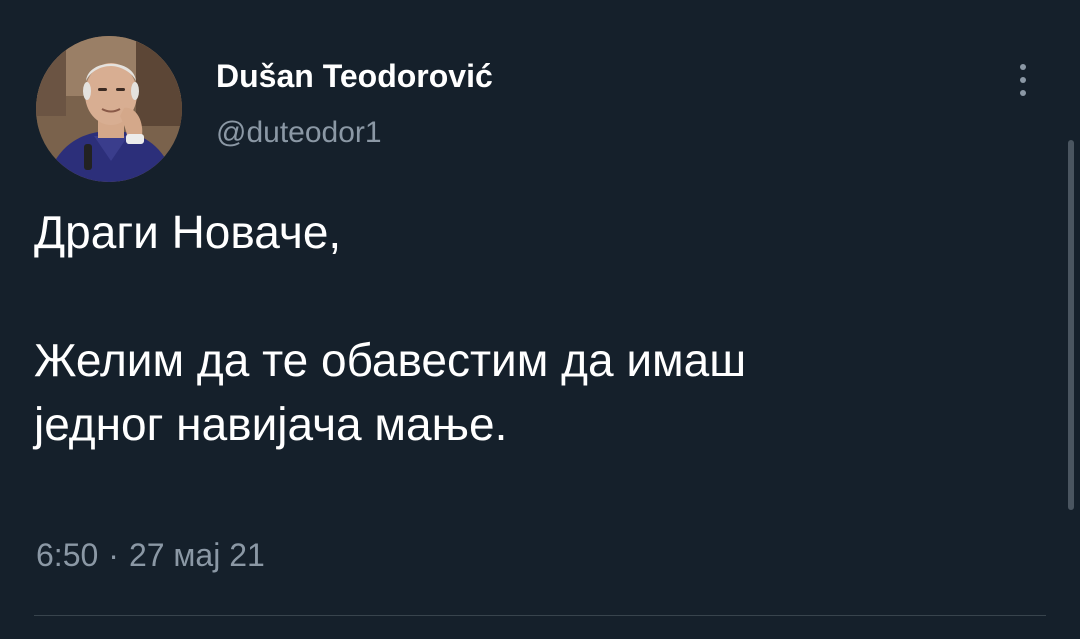 This screenshot has height=639, width=1080. I want to click on tweet-date: 27 мај 21, so click(196, 555).